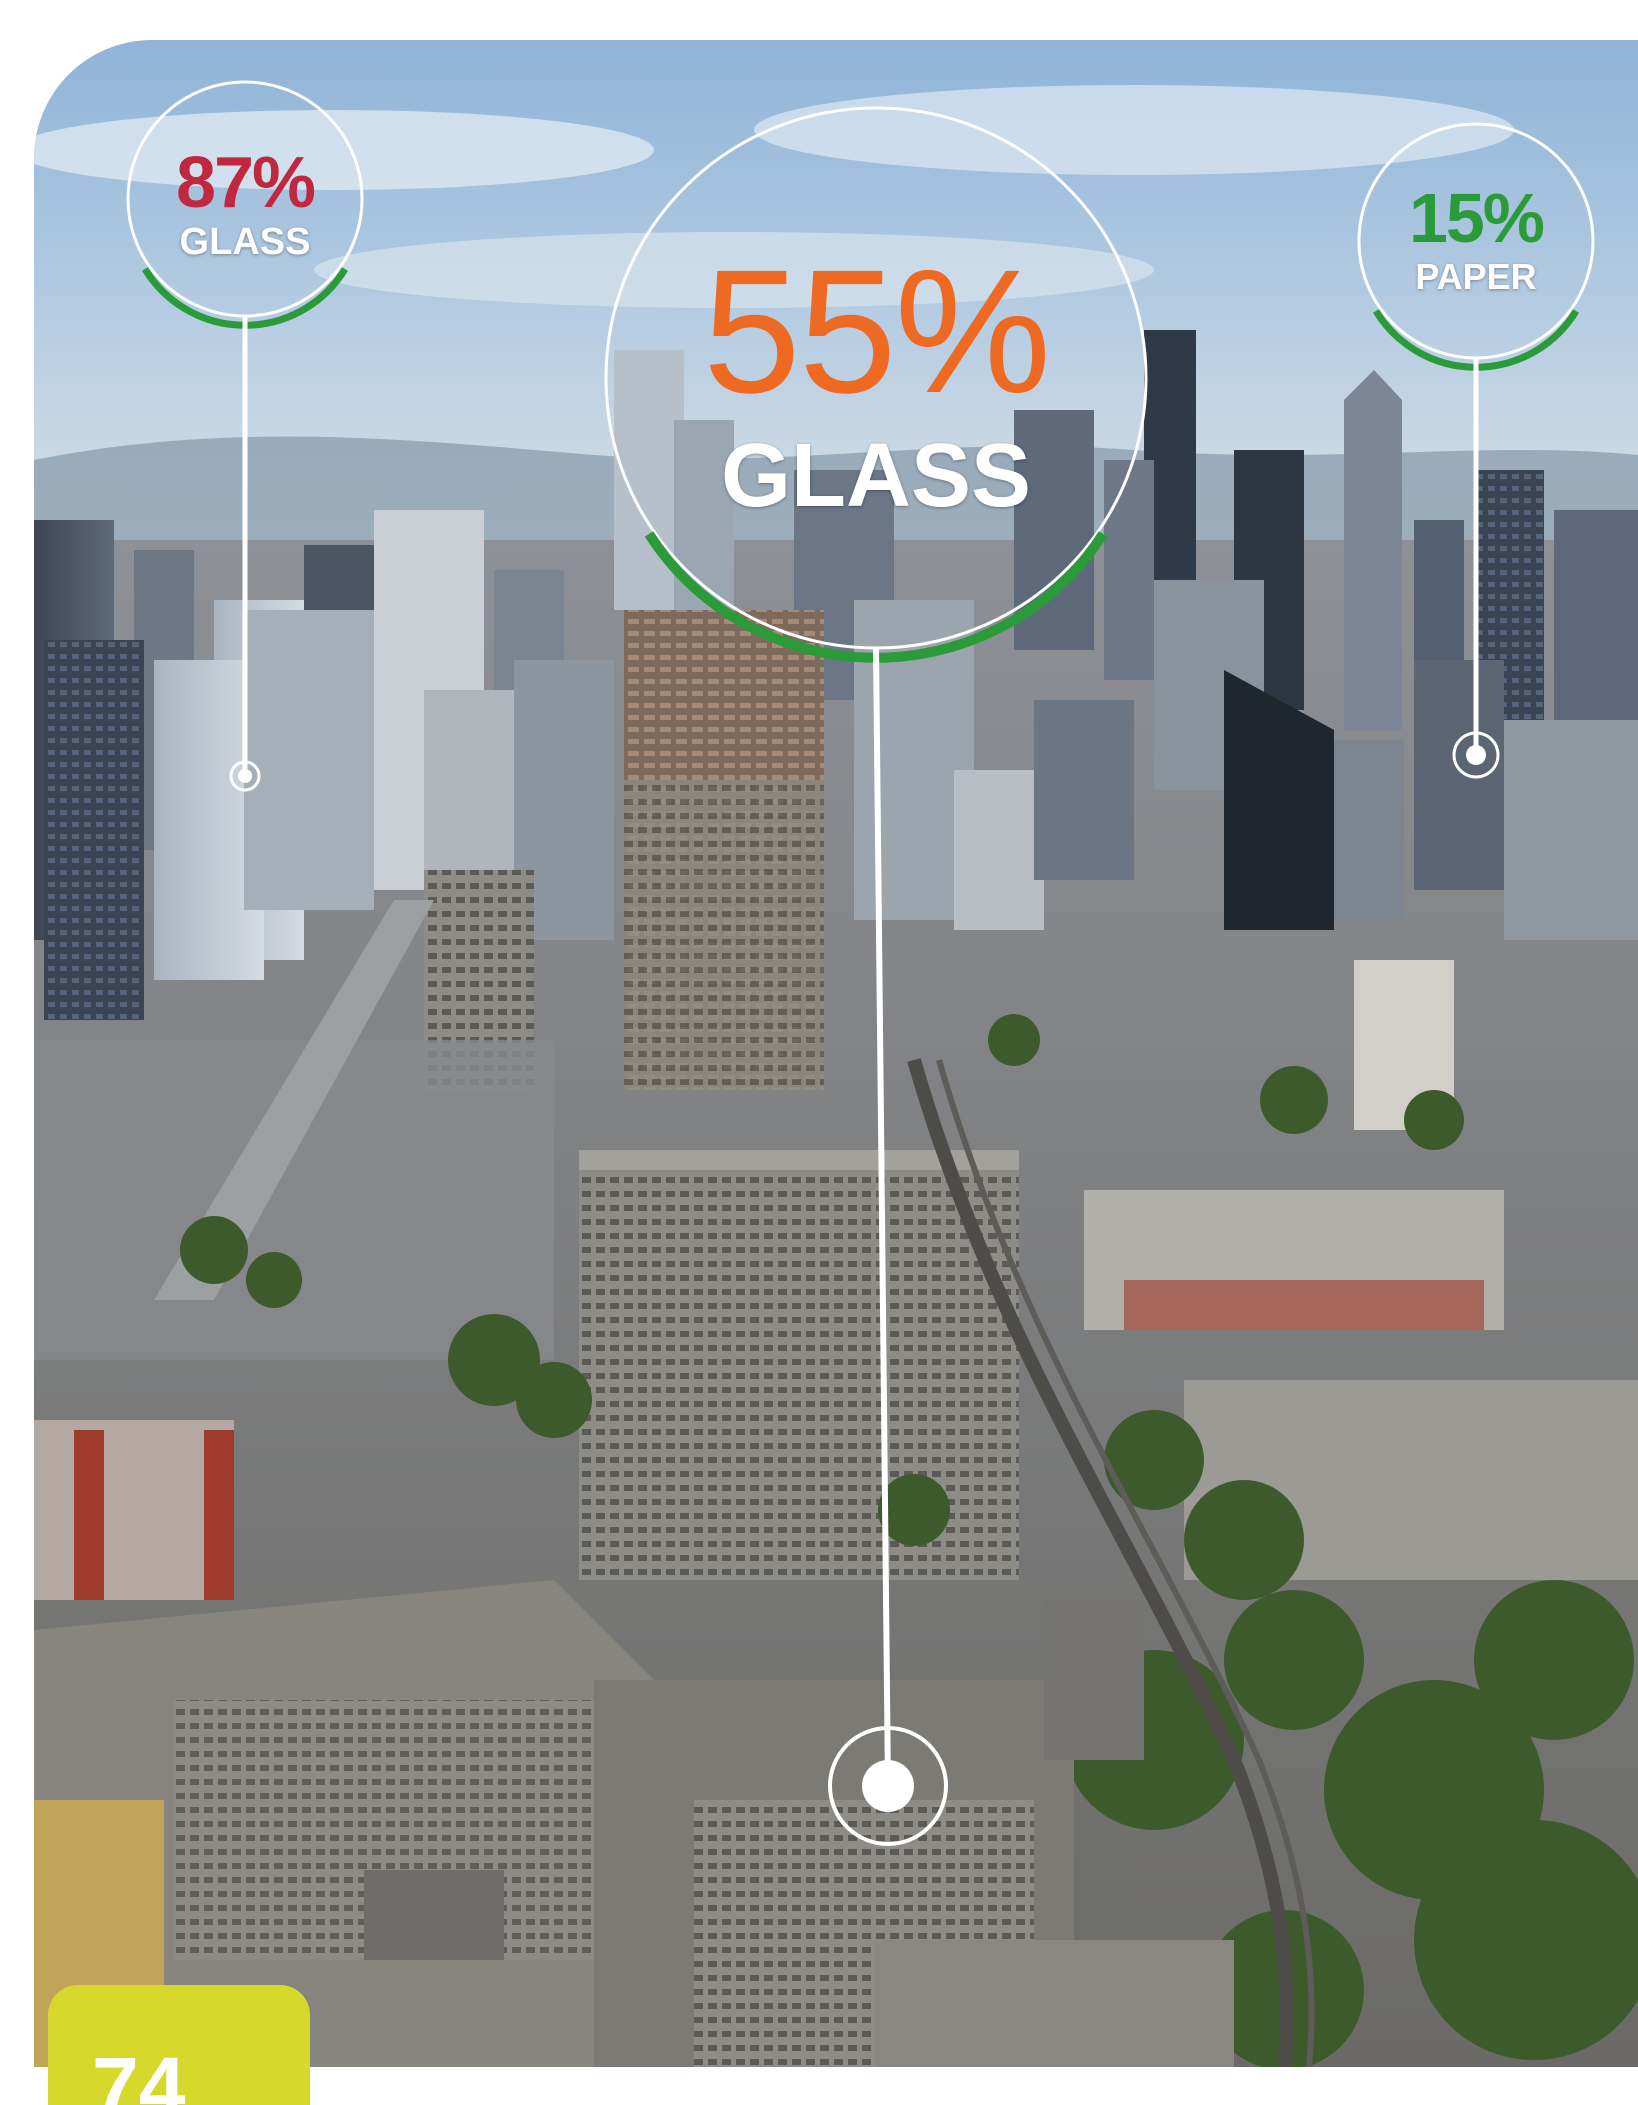 This screenshot has height=2105, width=1638. Describe the element at coordinates (139, 2072) in the screenshot. I see `page-number: 74` at that location.